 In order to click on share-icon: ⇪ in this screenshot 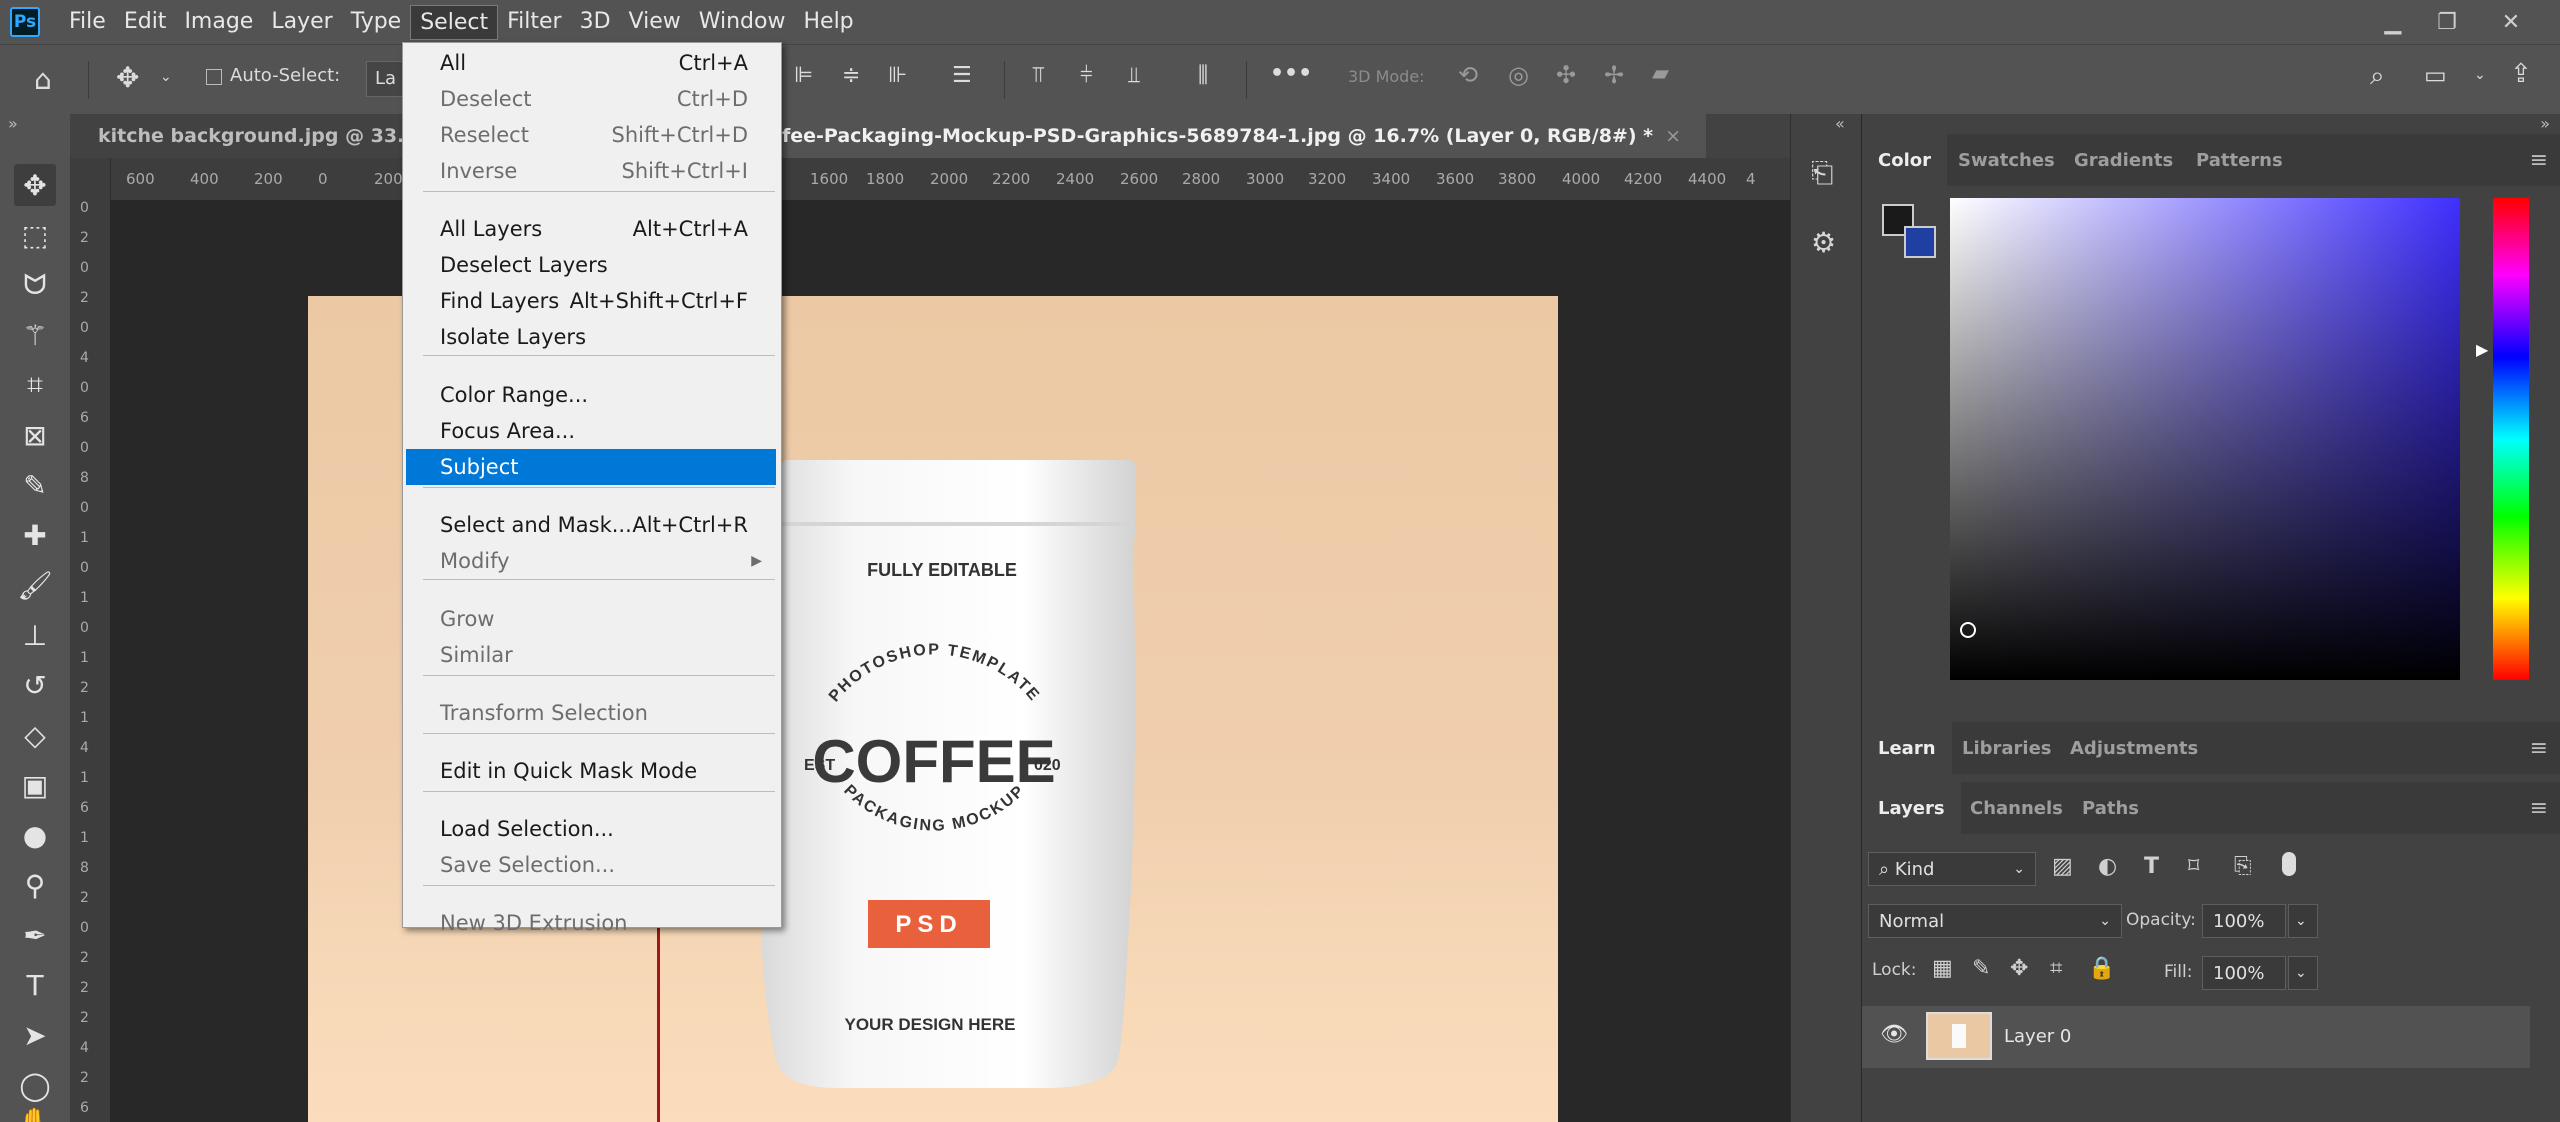, I will do `click(2521, 74)`.